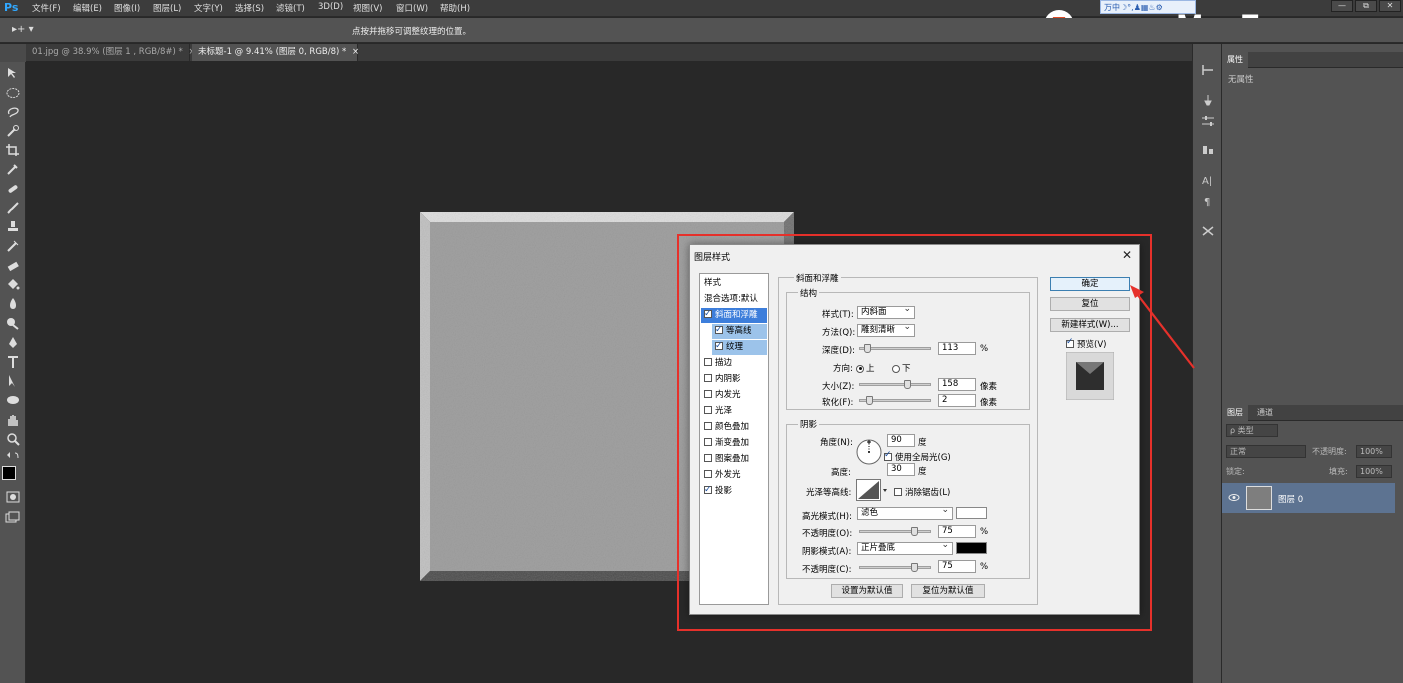  Describe the element at coordinates (914, 567) in the screenshot. I see `shadow-opacity-thumb` at that location.